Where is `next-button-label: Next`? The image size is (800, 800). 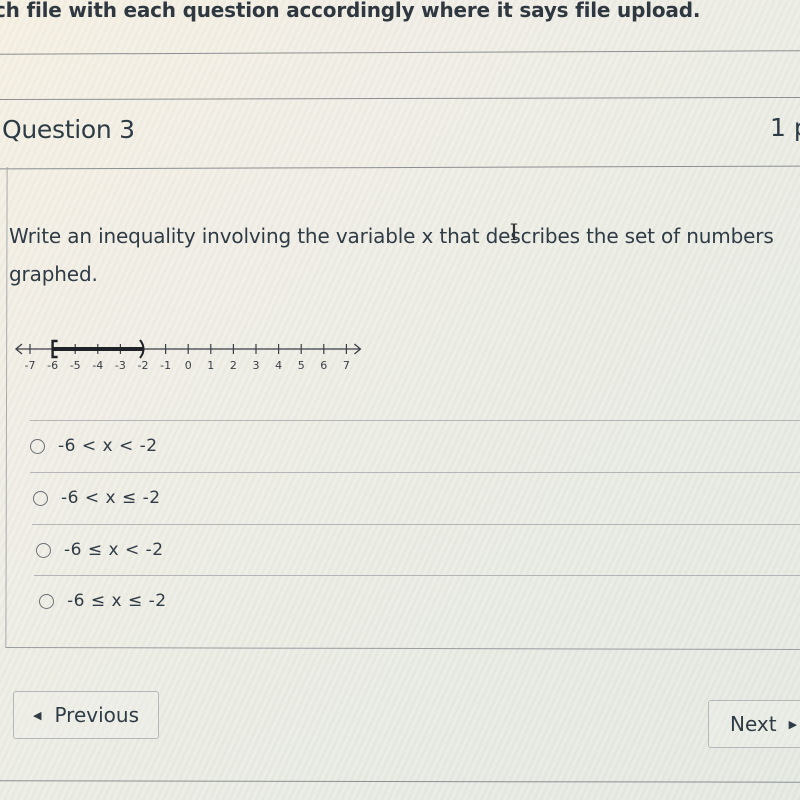
next-button-label: Next is located at coordinates (753, 724).